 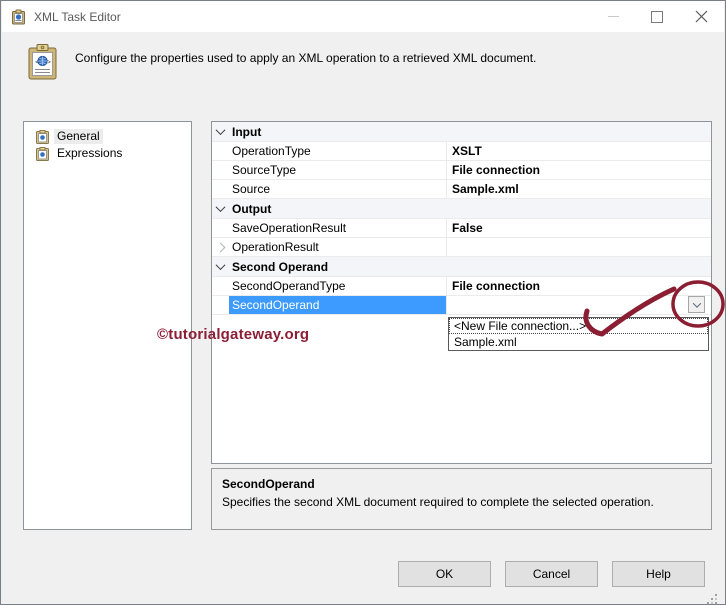 What do you see at coordinates (268, 484) in the screenshot?
I see `property-description-title: SecondOperand` at bounding box center [268, 484].